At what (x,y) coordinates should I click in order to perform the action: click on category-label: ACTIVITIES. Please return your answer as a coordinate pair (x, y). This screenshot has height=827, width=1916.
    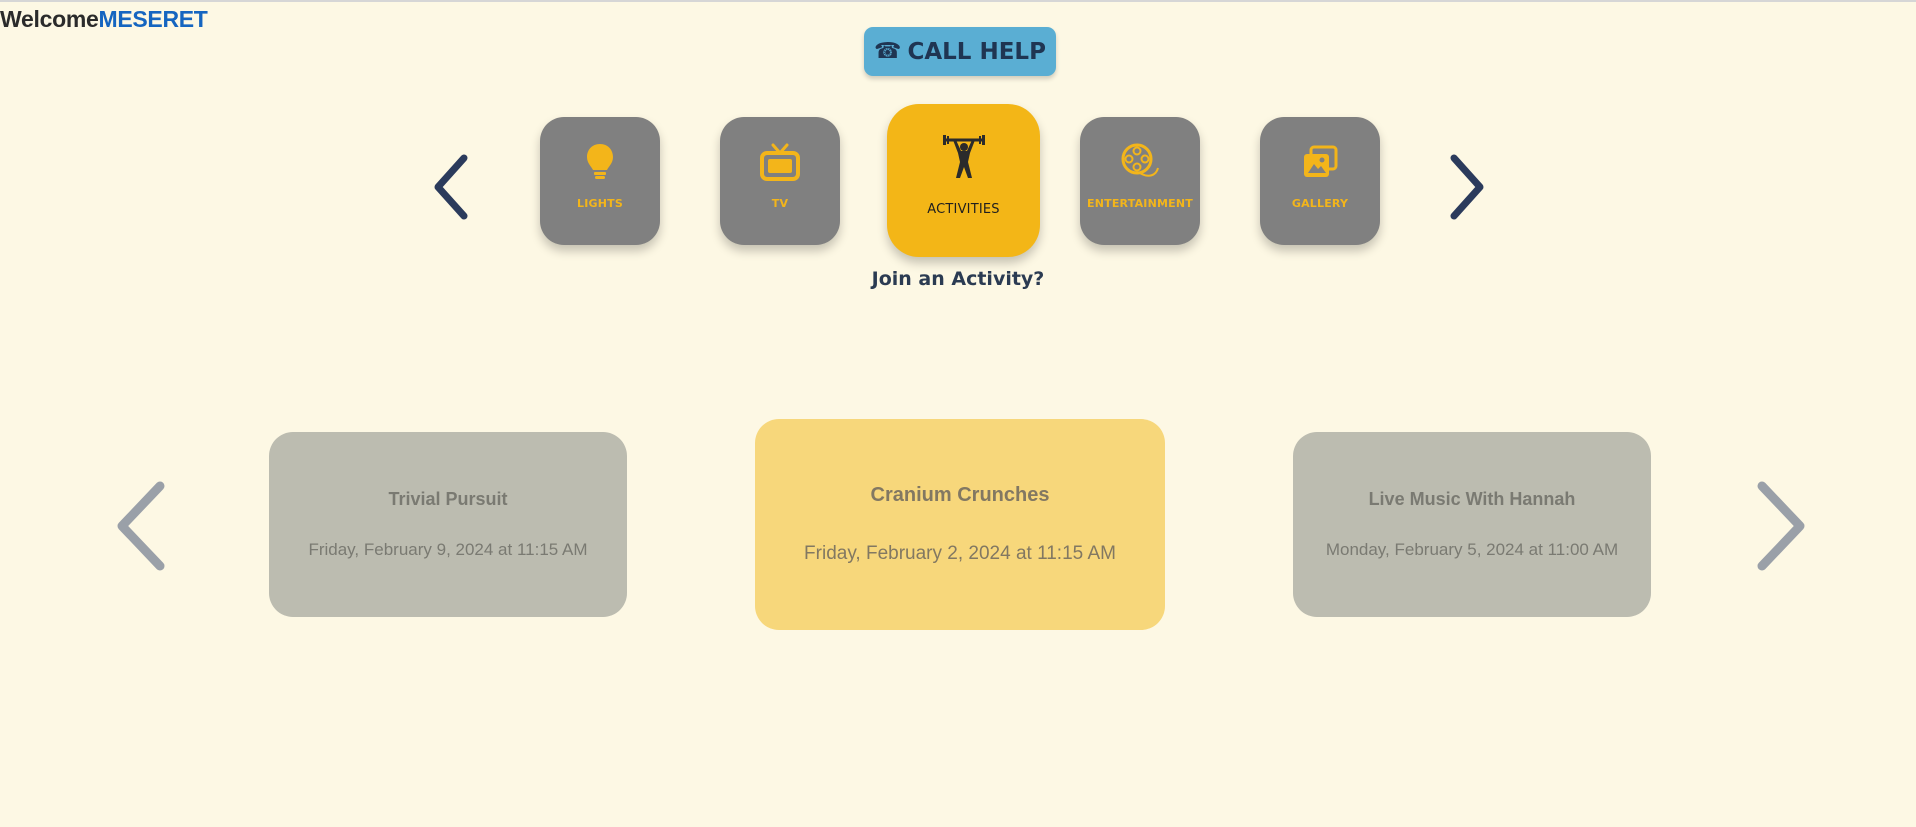
    Looking at the image, I should click on (963, 209).